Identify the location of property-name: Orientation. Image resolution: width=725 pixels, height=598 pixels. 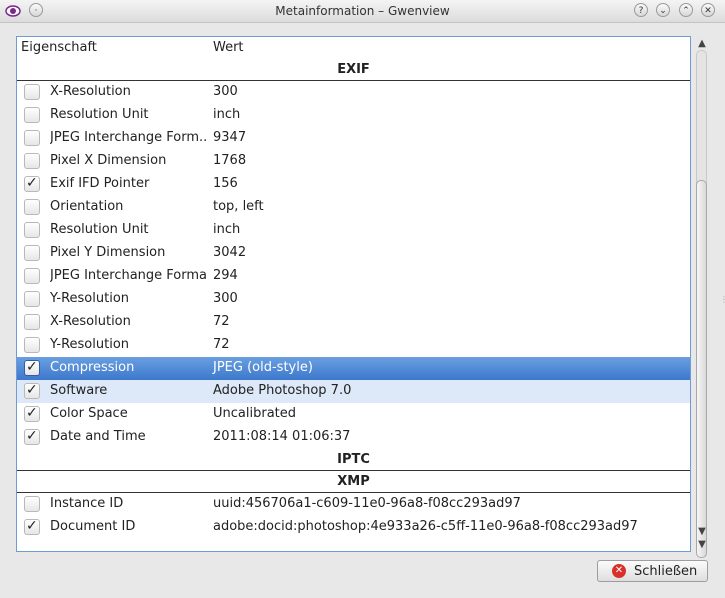
(87, 206).